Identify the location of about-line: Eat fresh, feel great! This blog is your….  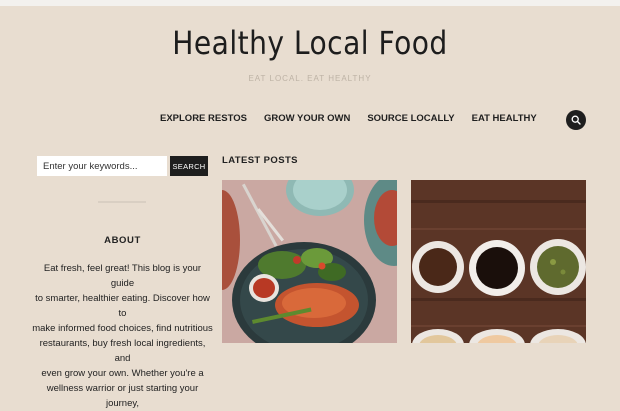
(122, 276).